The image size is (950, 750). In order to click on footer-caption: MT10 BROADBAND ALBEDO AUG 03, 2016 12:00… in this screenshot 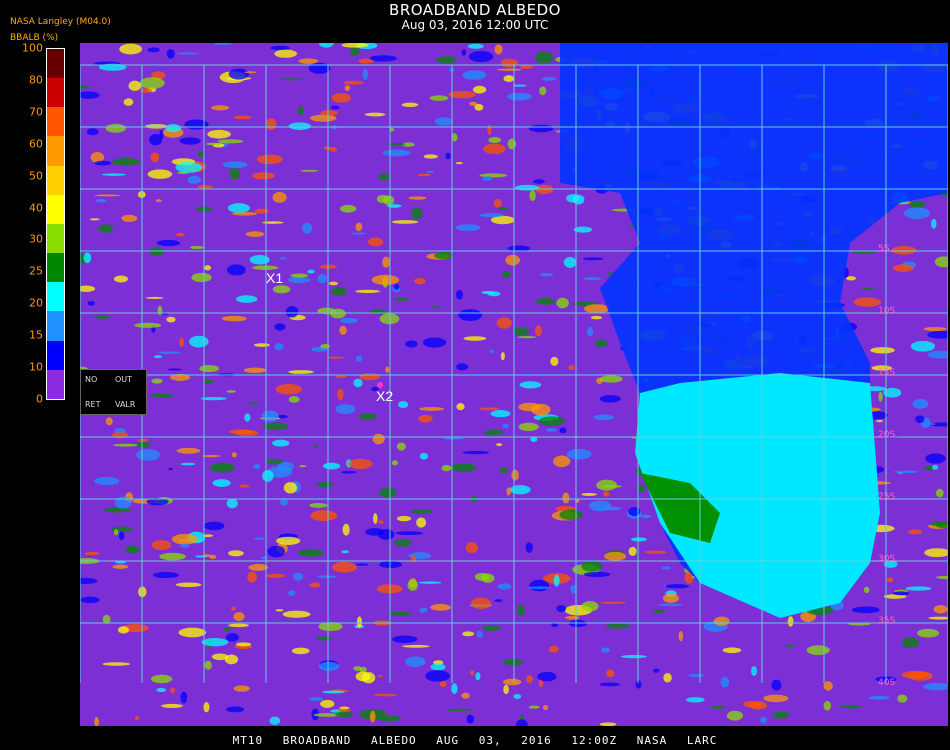, I will do `click(475, 740)`.